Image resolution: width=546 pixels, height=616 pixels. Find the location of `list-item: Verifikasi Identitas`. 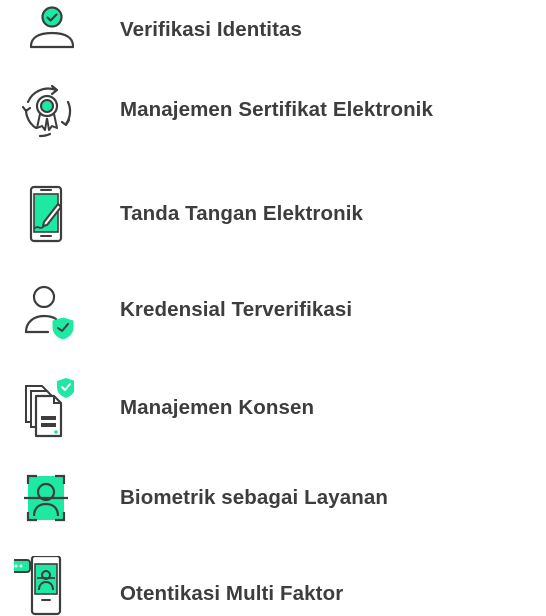

list-item: Verifikasi Identitas is located at coordinates (273, 30).